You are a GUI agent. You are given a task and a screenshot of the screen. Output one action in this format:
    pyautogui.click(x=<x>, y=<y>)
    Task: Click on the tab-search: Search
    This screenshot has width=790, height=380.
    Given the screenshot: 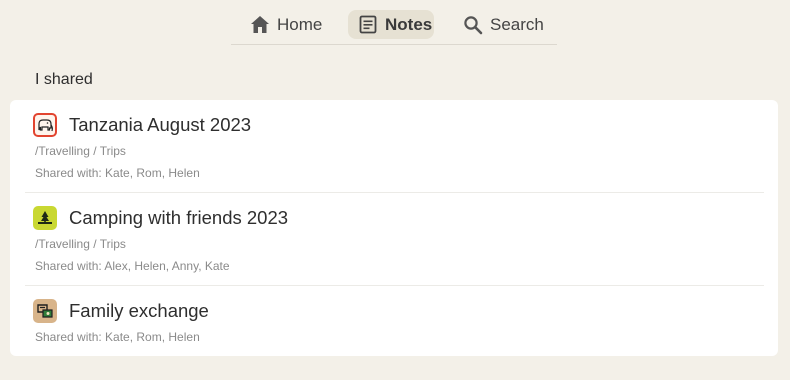 What is the action you would take?
    pyautogui.click(x=503, y=24)
    